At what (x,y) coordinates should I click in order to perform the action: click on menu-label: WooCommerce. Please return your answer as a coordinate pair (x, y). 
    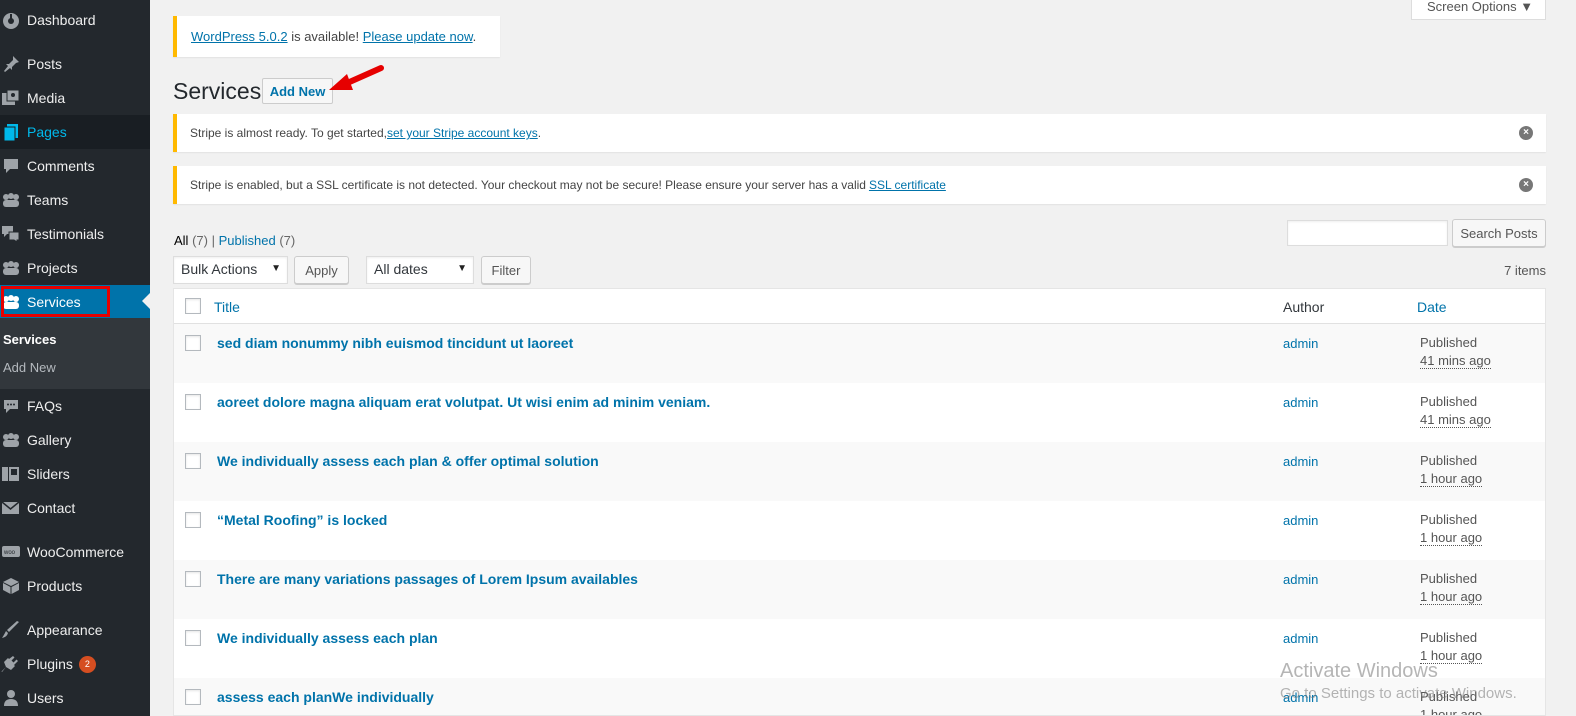
    Looking at the image, I should click on (75, 552).